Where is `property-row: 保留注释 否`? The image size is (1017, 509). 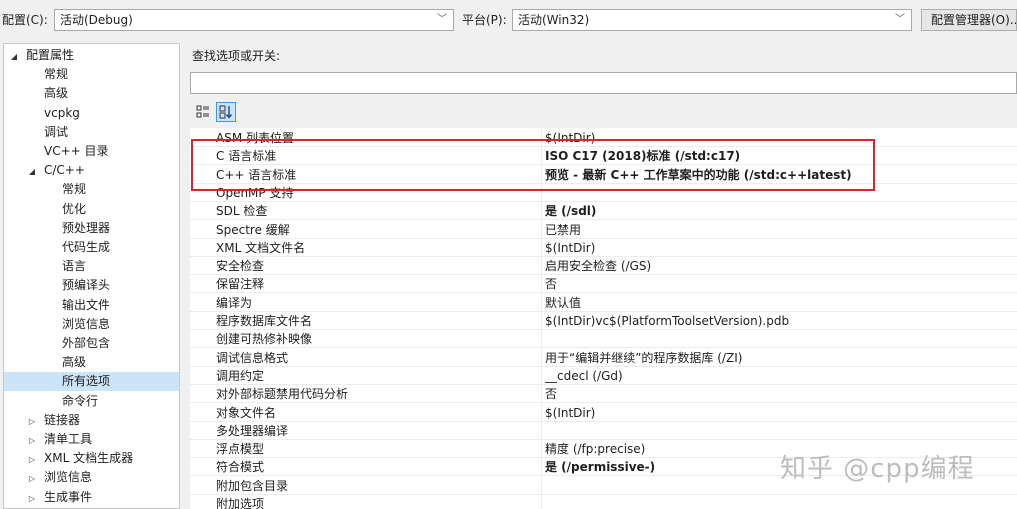
property-row: 保留注释 否 is located at coordinates (603, 284).